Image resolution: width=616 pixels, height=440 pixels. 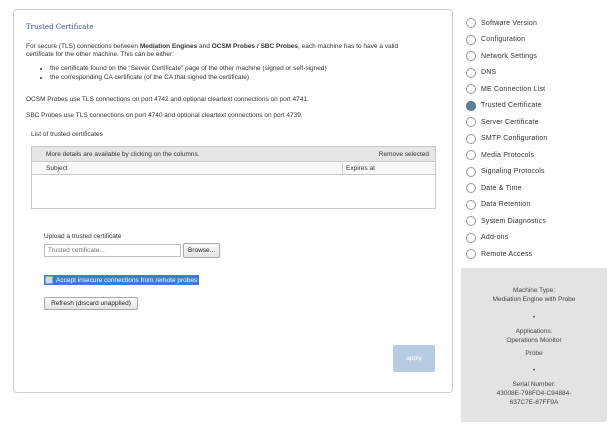 I want to click on nav-label: DNS, so click(x=488, y=72).